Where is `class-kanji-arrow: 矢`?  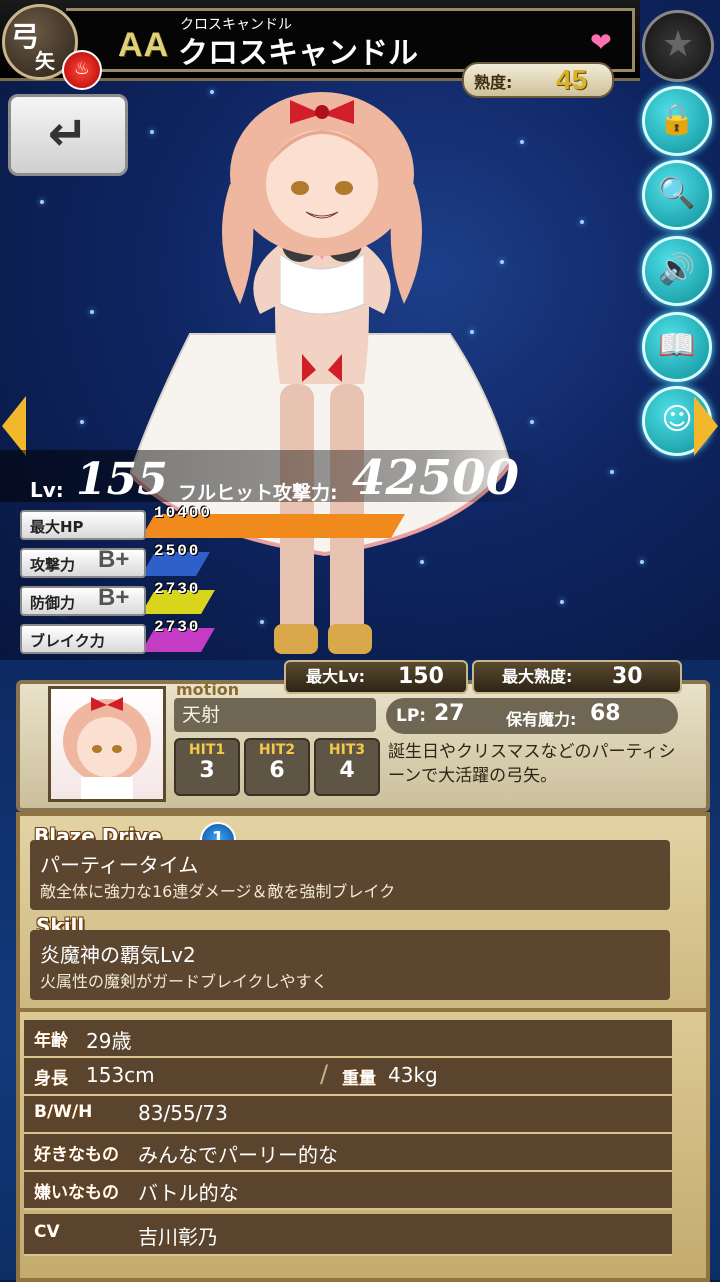
class-kanji-arrow: 矢 is located at coordinates (45, 61).